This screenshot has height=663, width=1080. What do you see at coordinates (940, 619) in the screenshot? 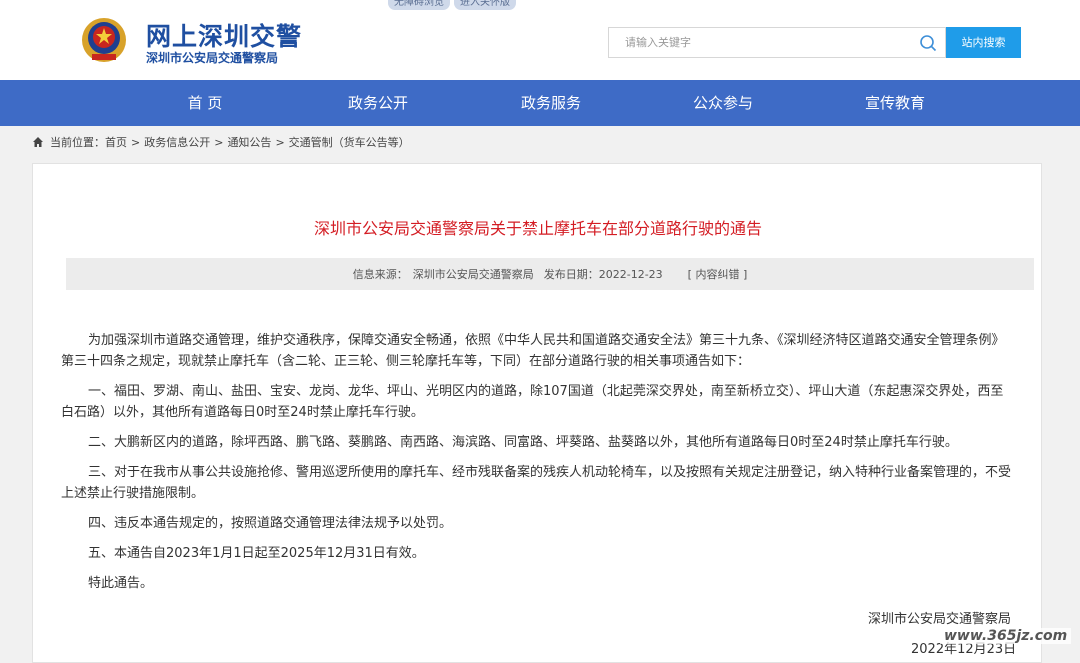
I see `article-signature: 深圳市公安局交通警察局` at bounding box center [940, 619].